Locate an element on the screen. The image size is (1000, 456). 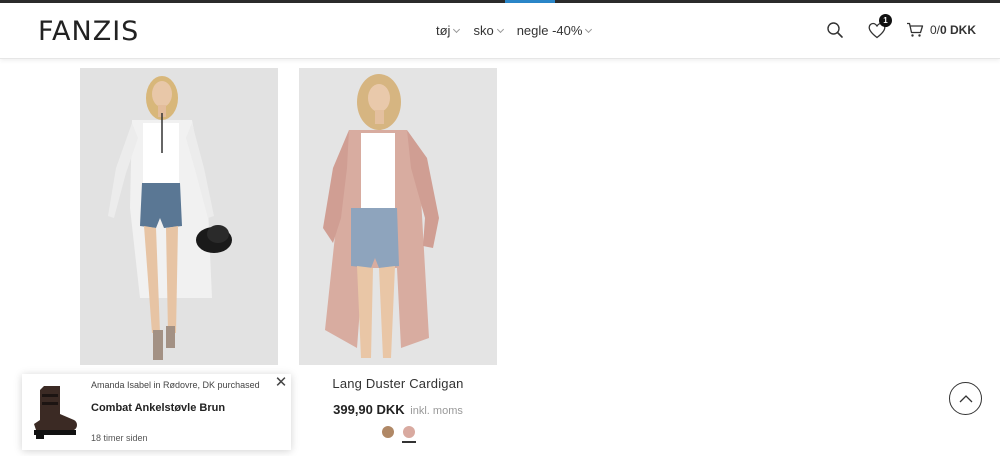
cart-button: 0/0 DKK is located at coordinates (941, 30).